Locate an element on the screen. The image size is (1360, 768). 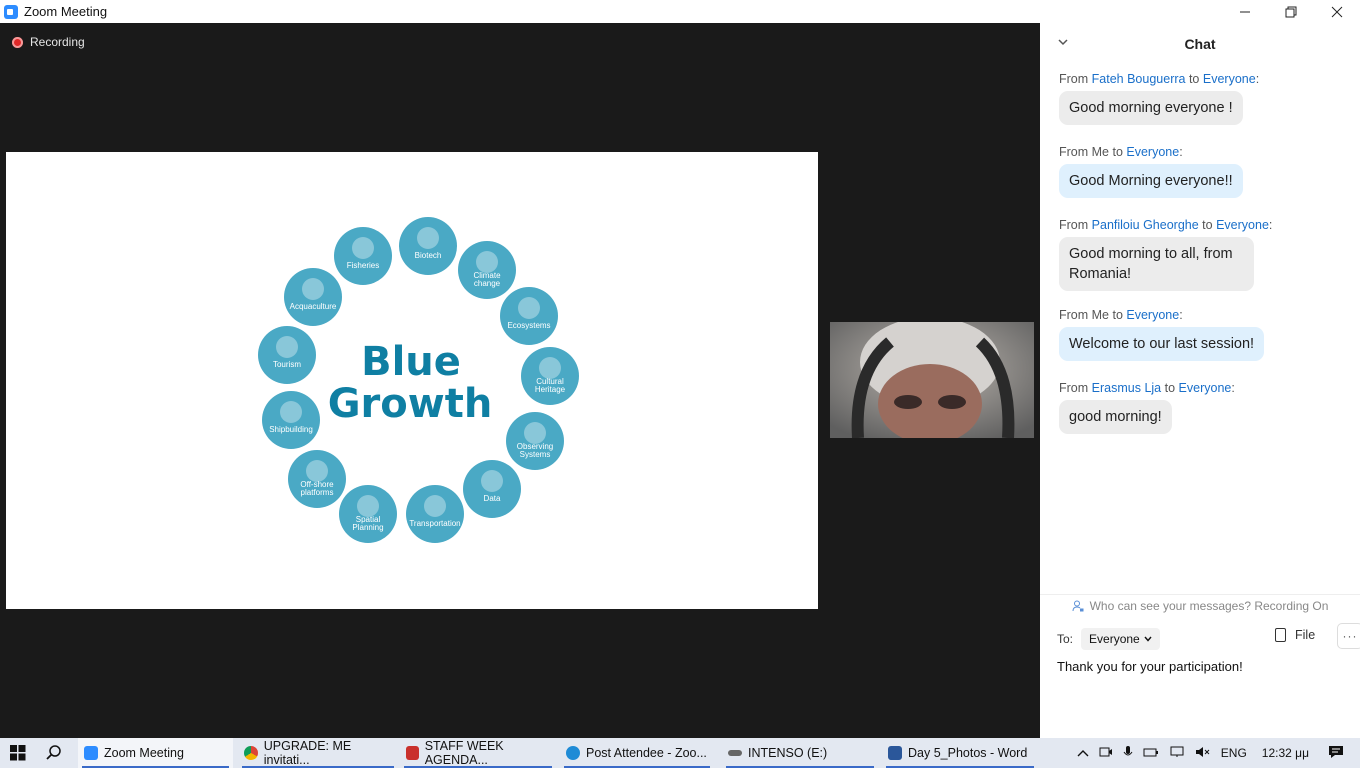
message-visibility-notice: Who can see your messages? Recording On is located at coordinates (1200, 604).